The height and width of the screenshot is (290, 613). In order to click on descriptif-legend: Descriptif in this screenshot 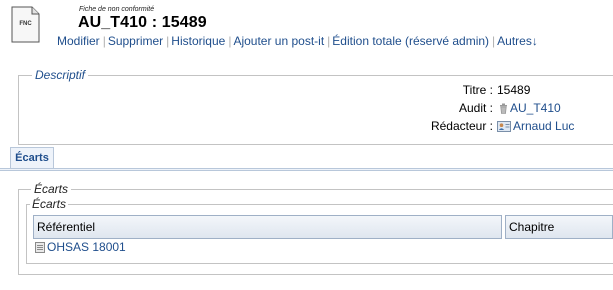, I will do `click(60, 75)`.